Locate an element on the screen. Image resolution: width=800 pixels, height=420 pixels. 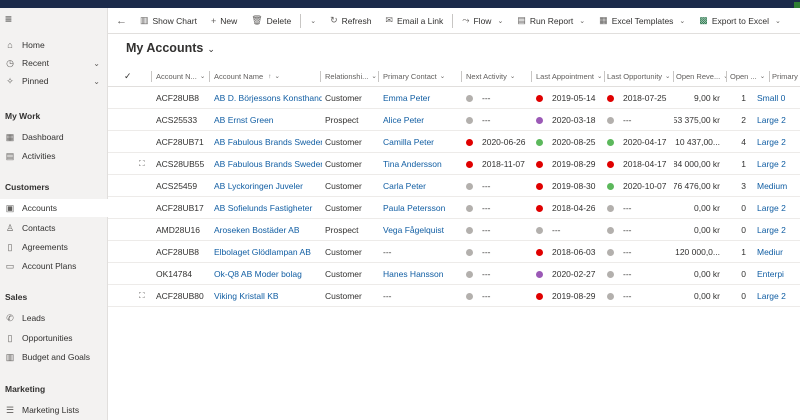
sidebar-item-contacts: ♙ Contacts is located at coordinates (54, 228).